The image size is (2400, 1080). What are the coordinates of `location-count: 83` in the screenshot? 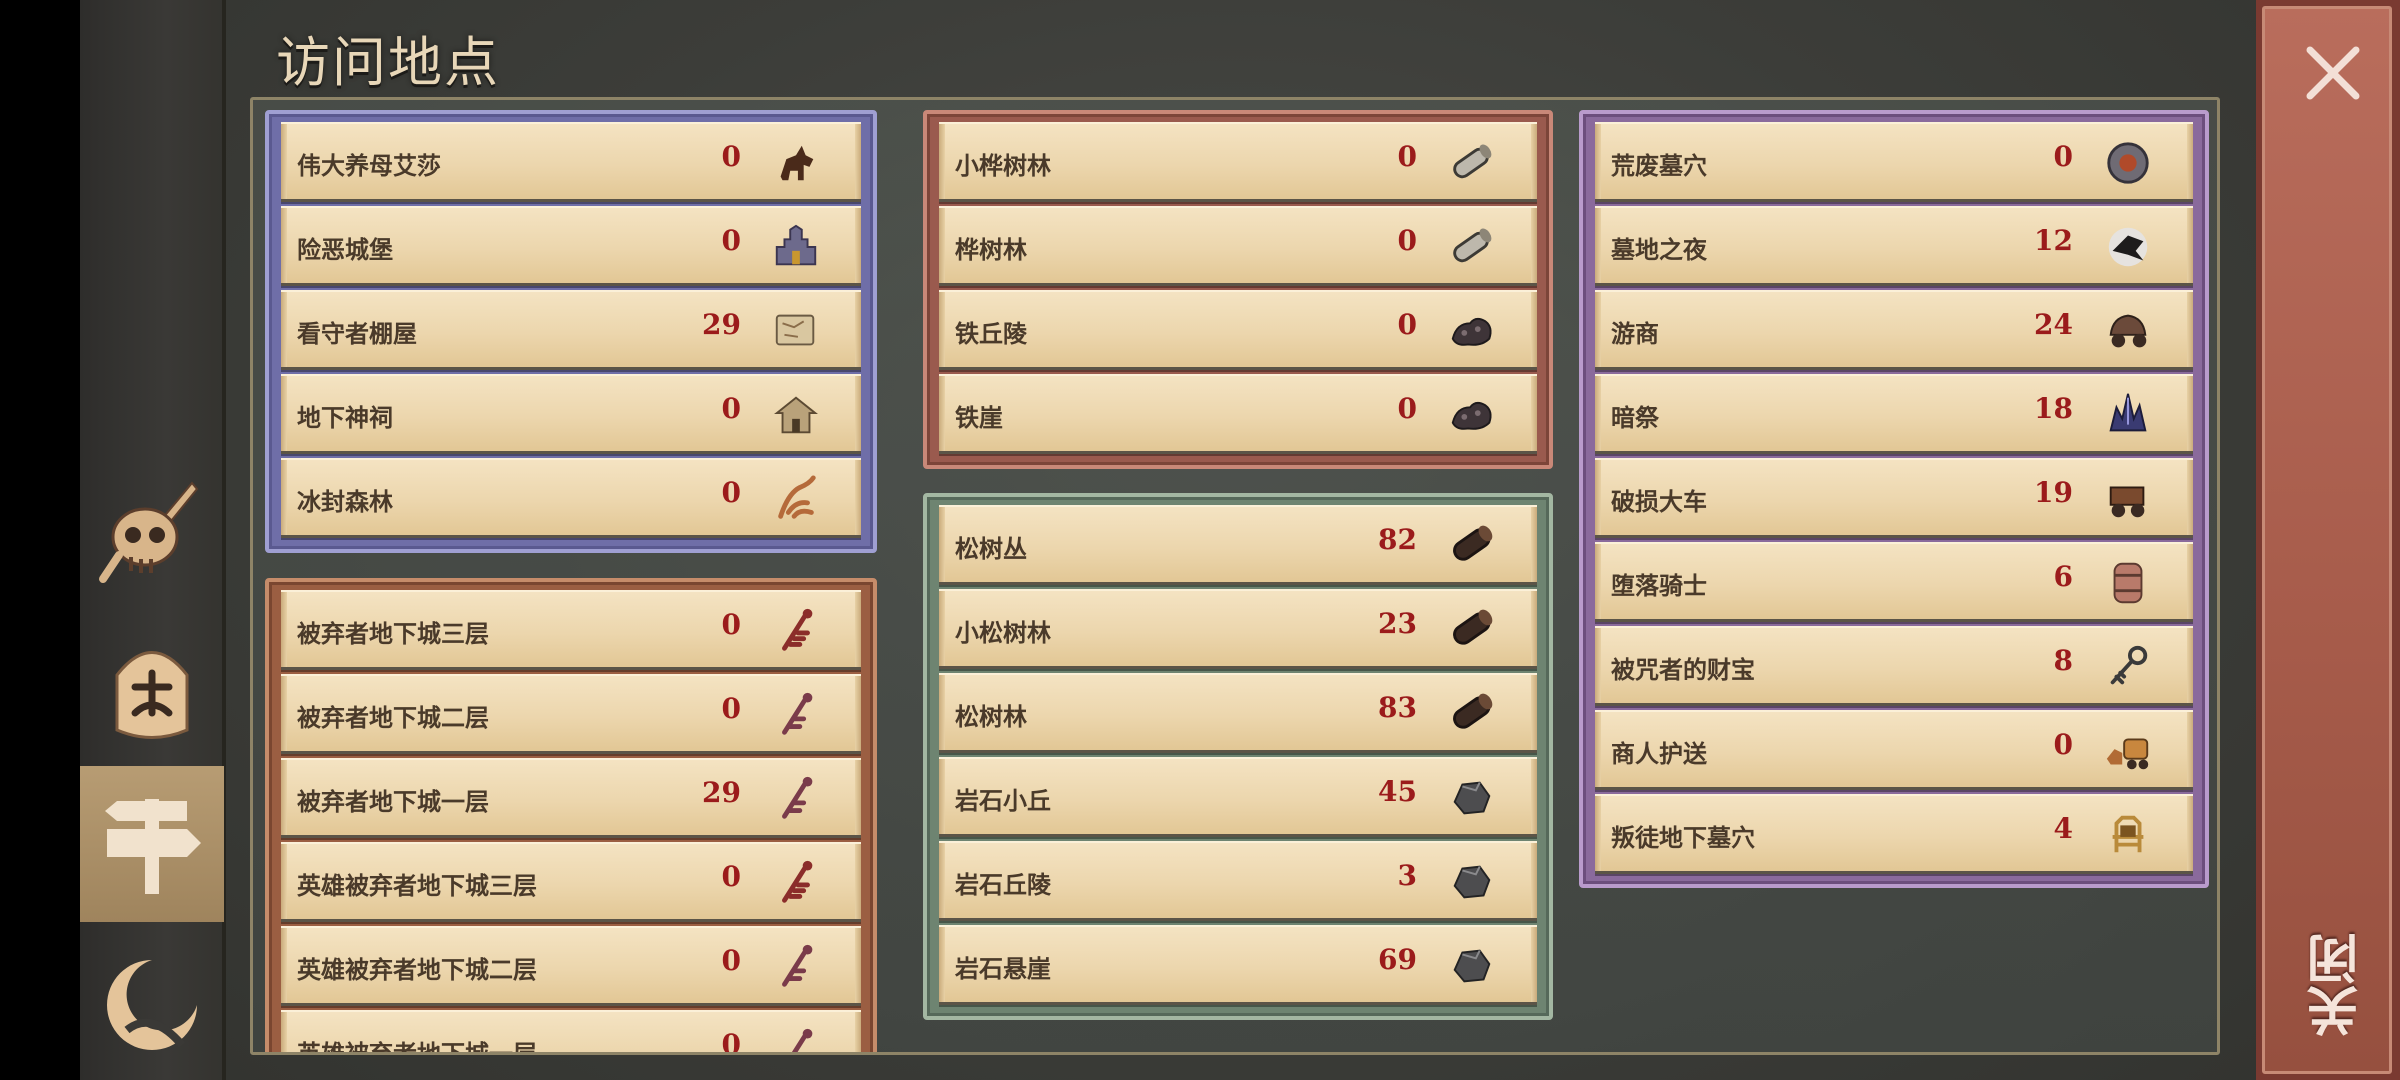 It's located at (1397, 707).